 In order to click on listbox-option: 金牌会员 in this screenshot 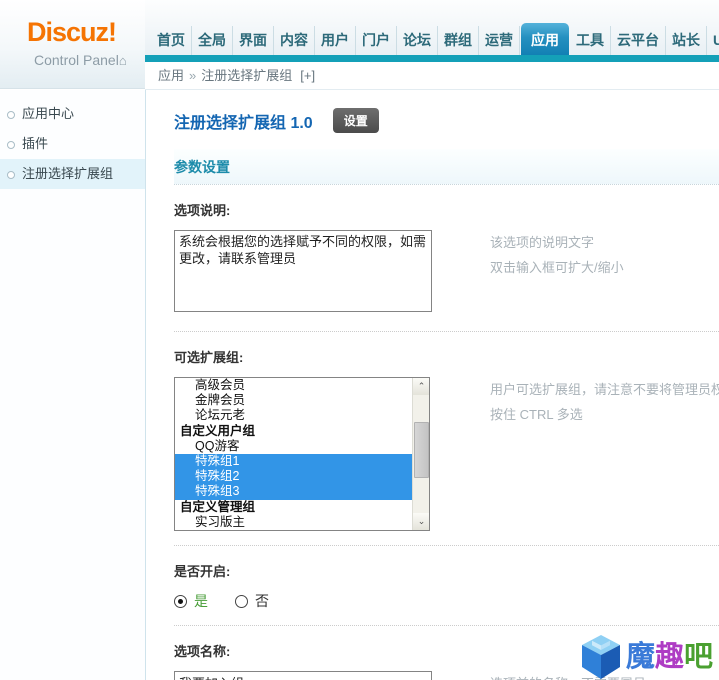, I will do `click(293, 400)`.